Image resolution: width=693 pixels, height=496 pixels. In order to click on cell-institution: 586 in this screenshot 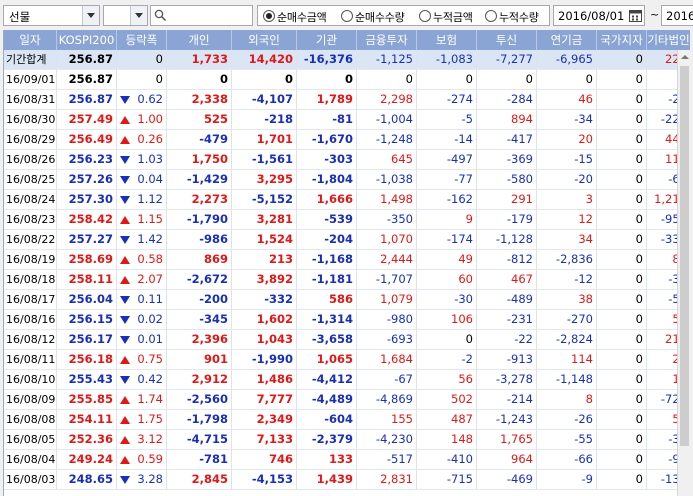, I will do `click(327, 300)`.